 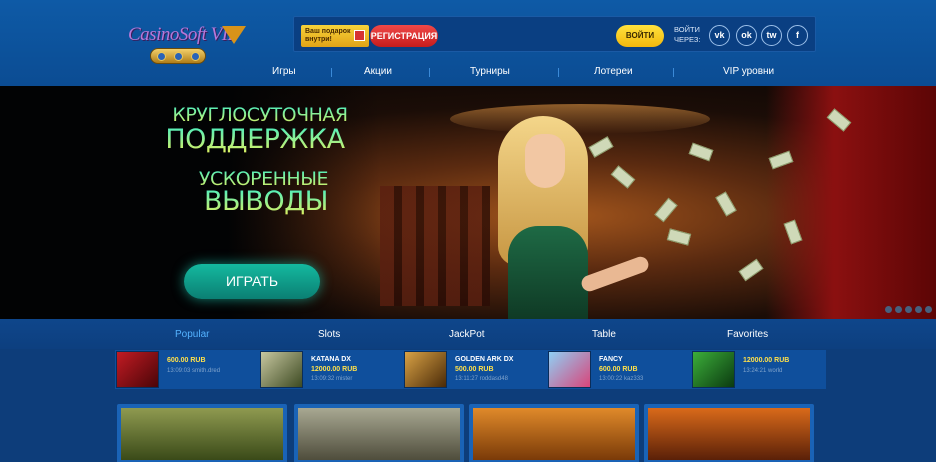 I want to click on winner-meta: 13:11:27 roddasd48, so click(x=481, y=379).